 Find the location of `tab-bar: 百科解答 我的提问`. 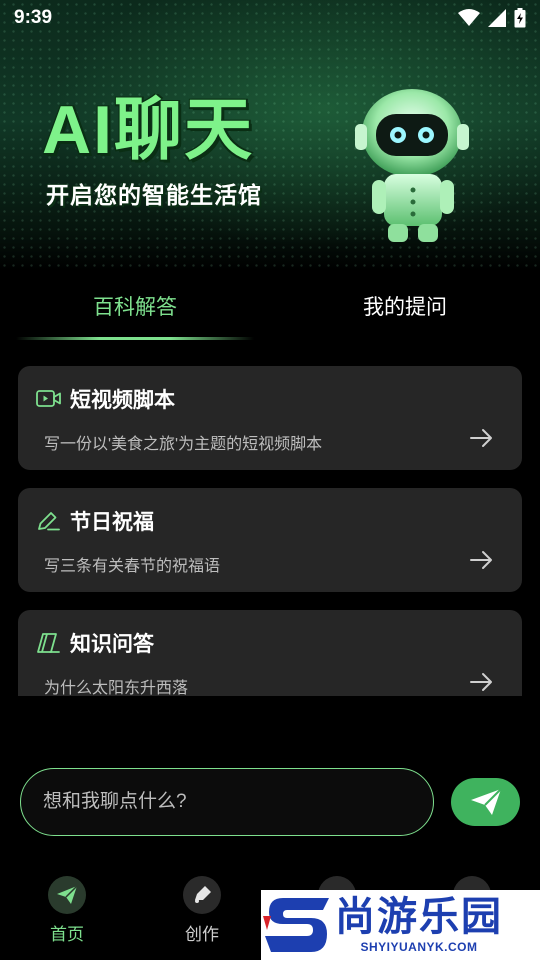

tab-bar: 百科解答 我的提问 is located at coordinates (270, 306).